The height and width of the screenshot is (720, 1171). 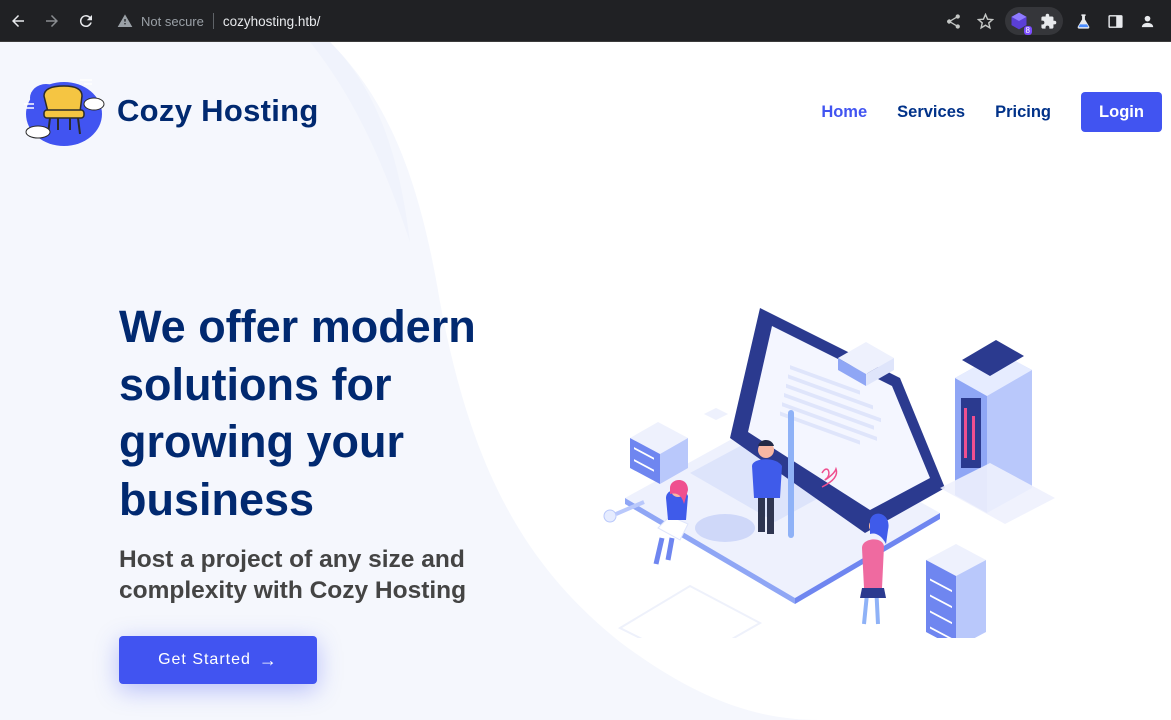 I want to click on get-started-button: Get Started →, so click(x=218, y=660).